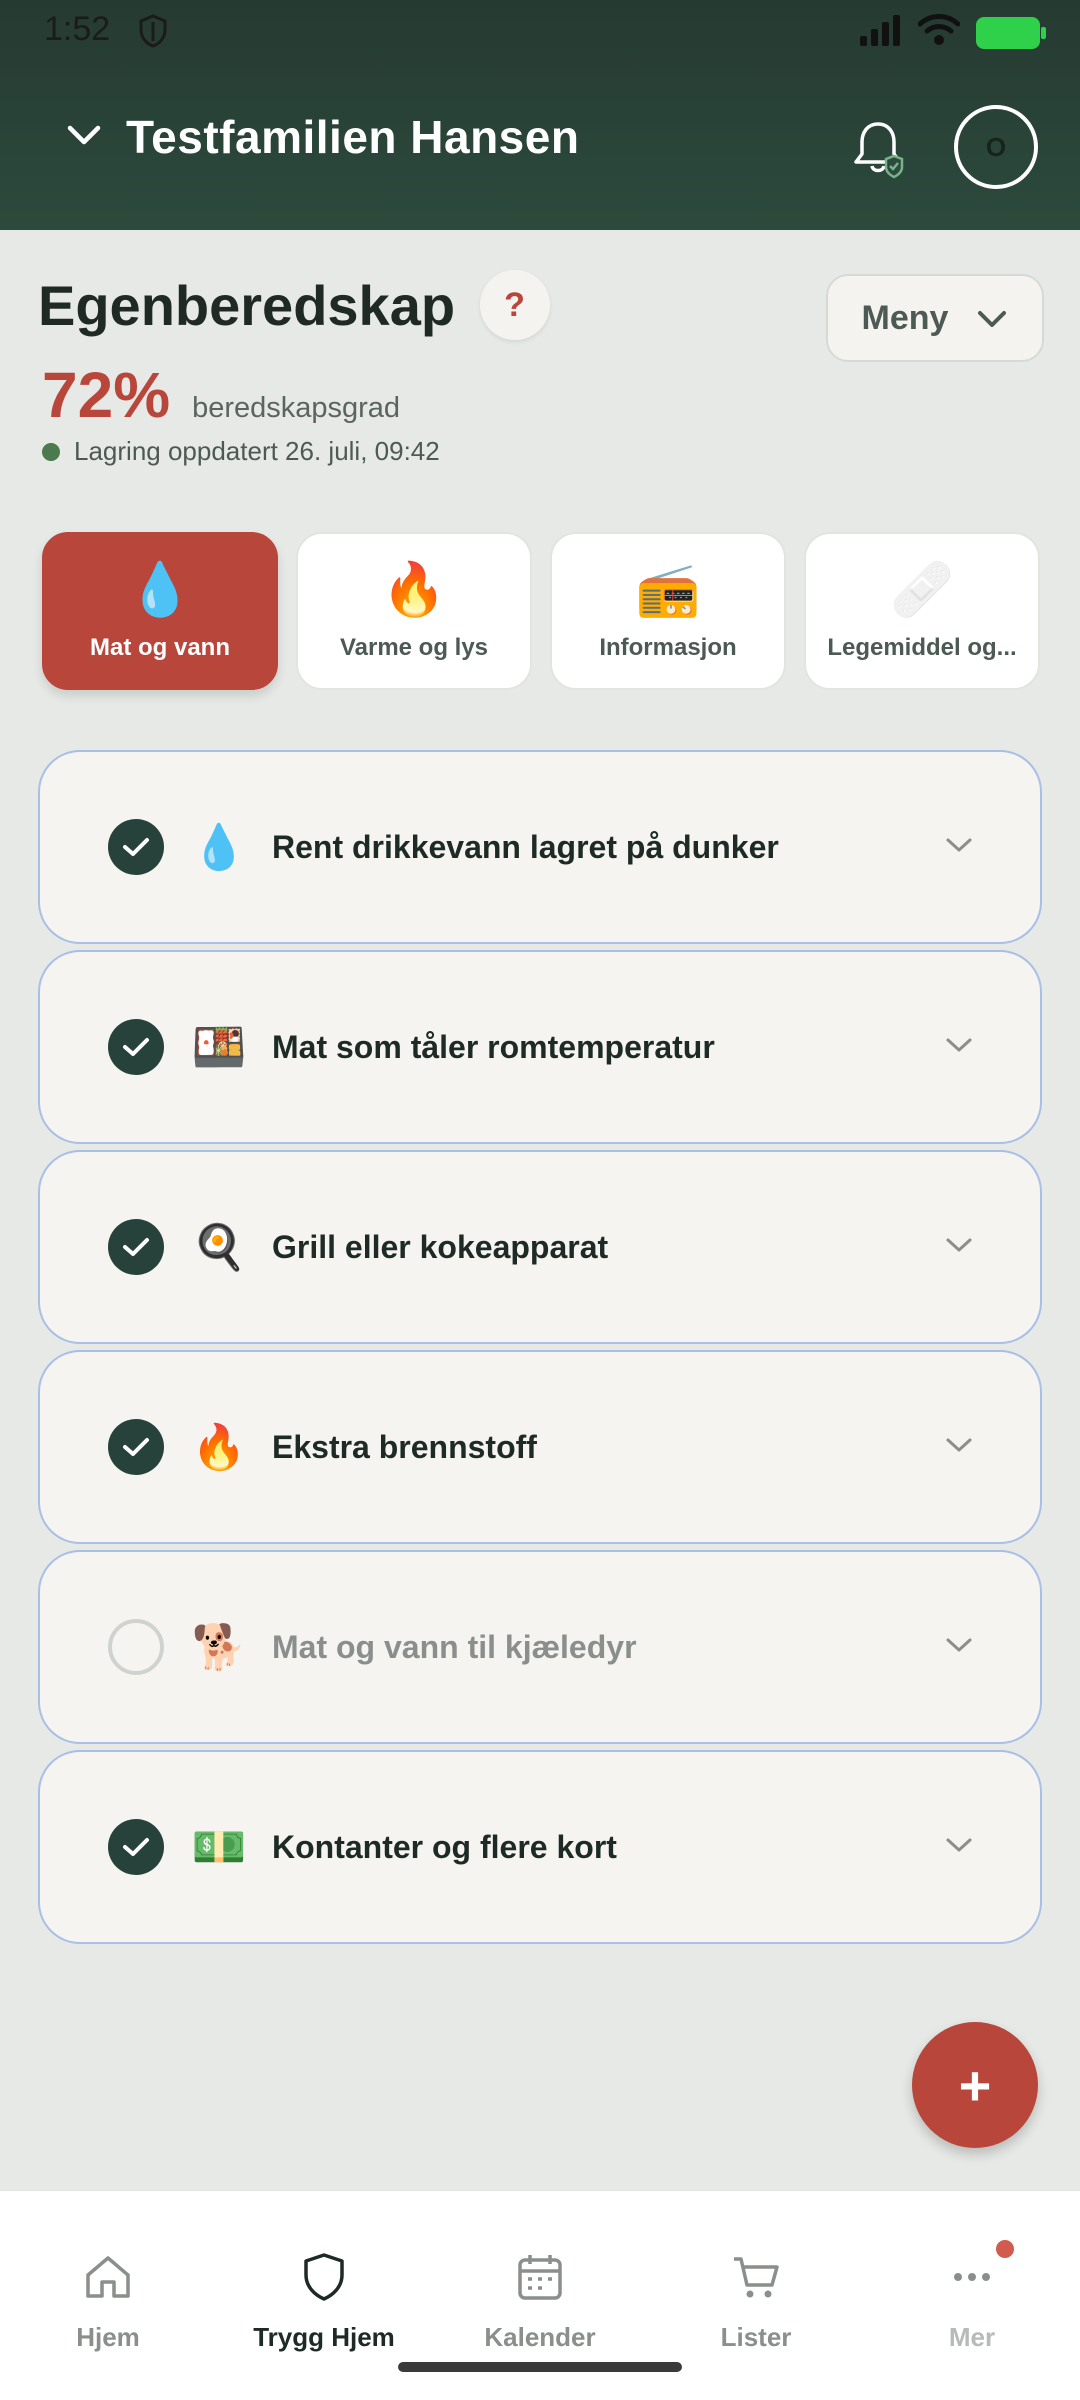  I want to click on score-label: beredskapsgrad, so click(296, 408).